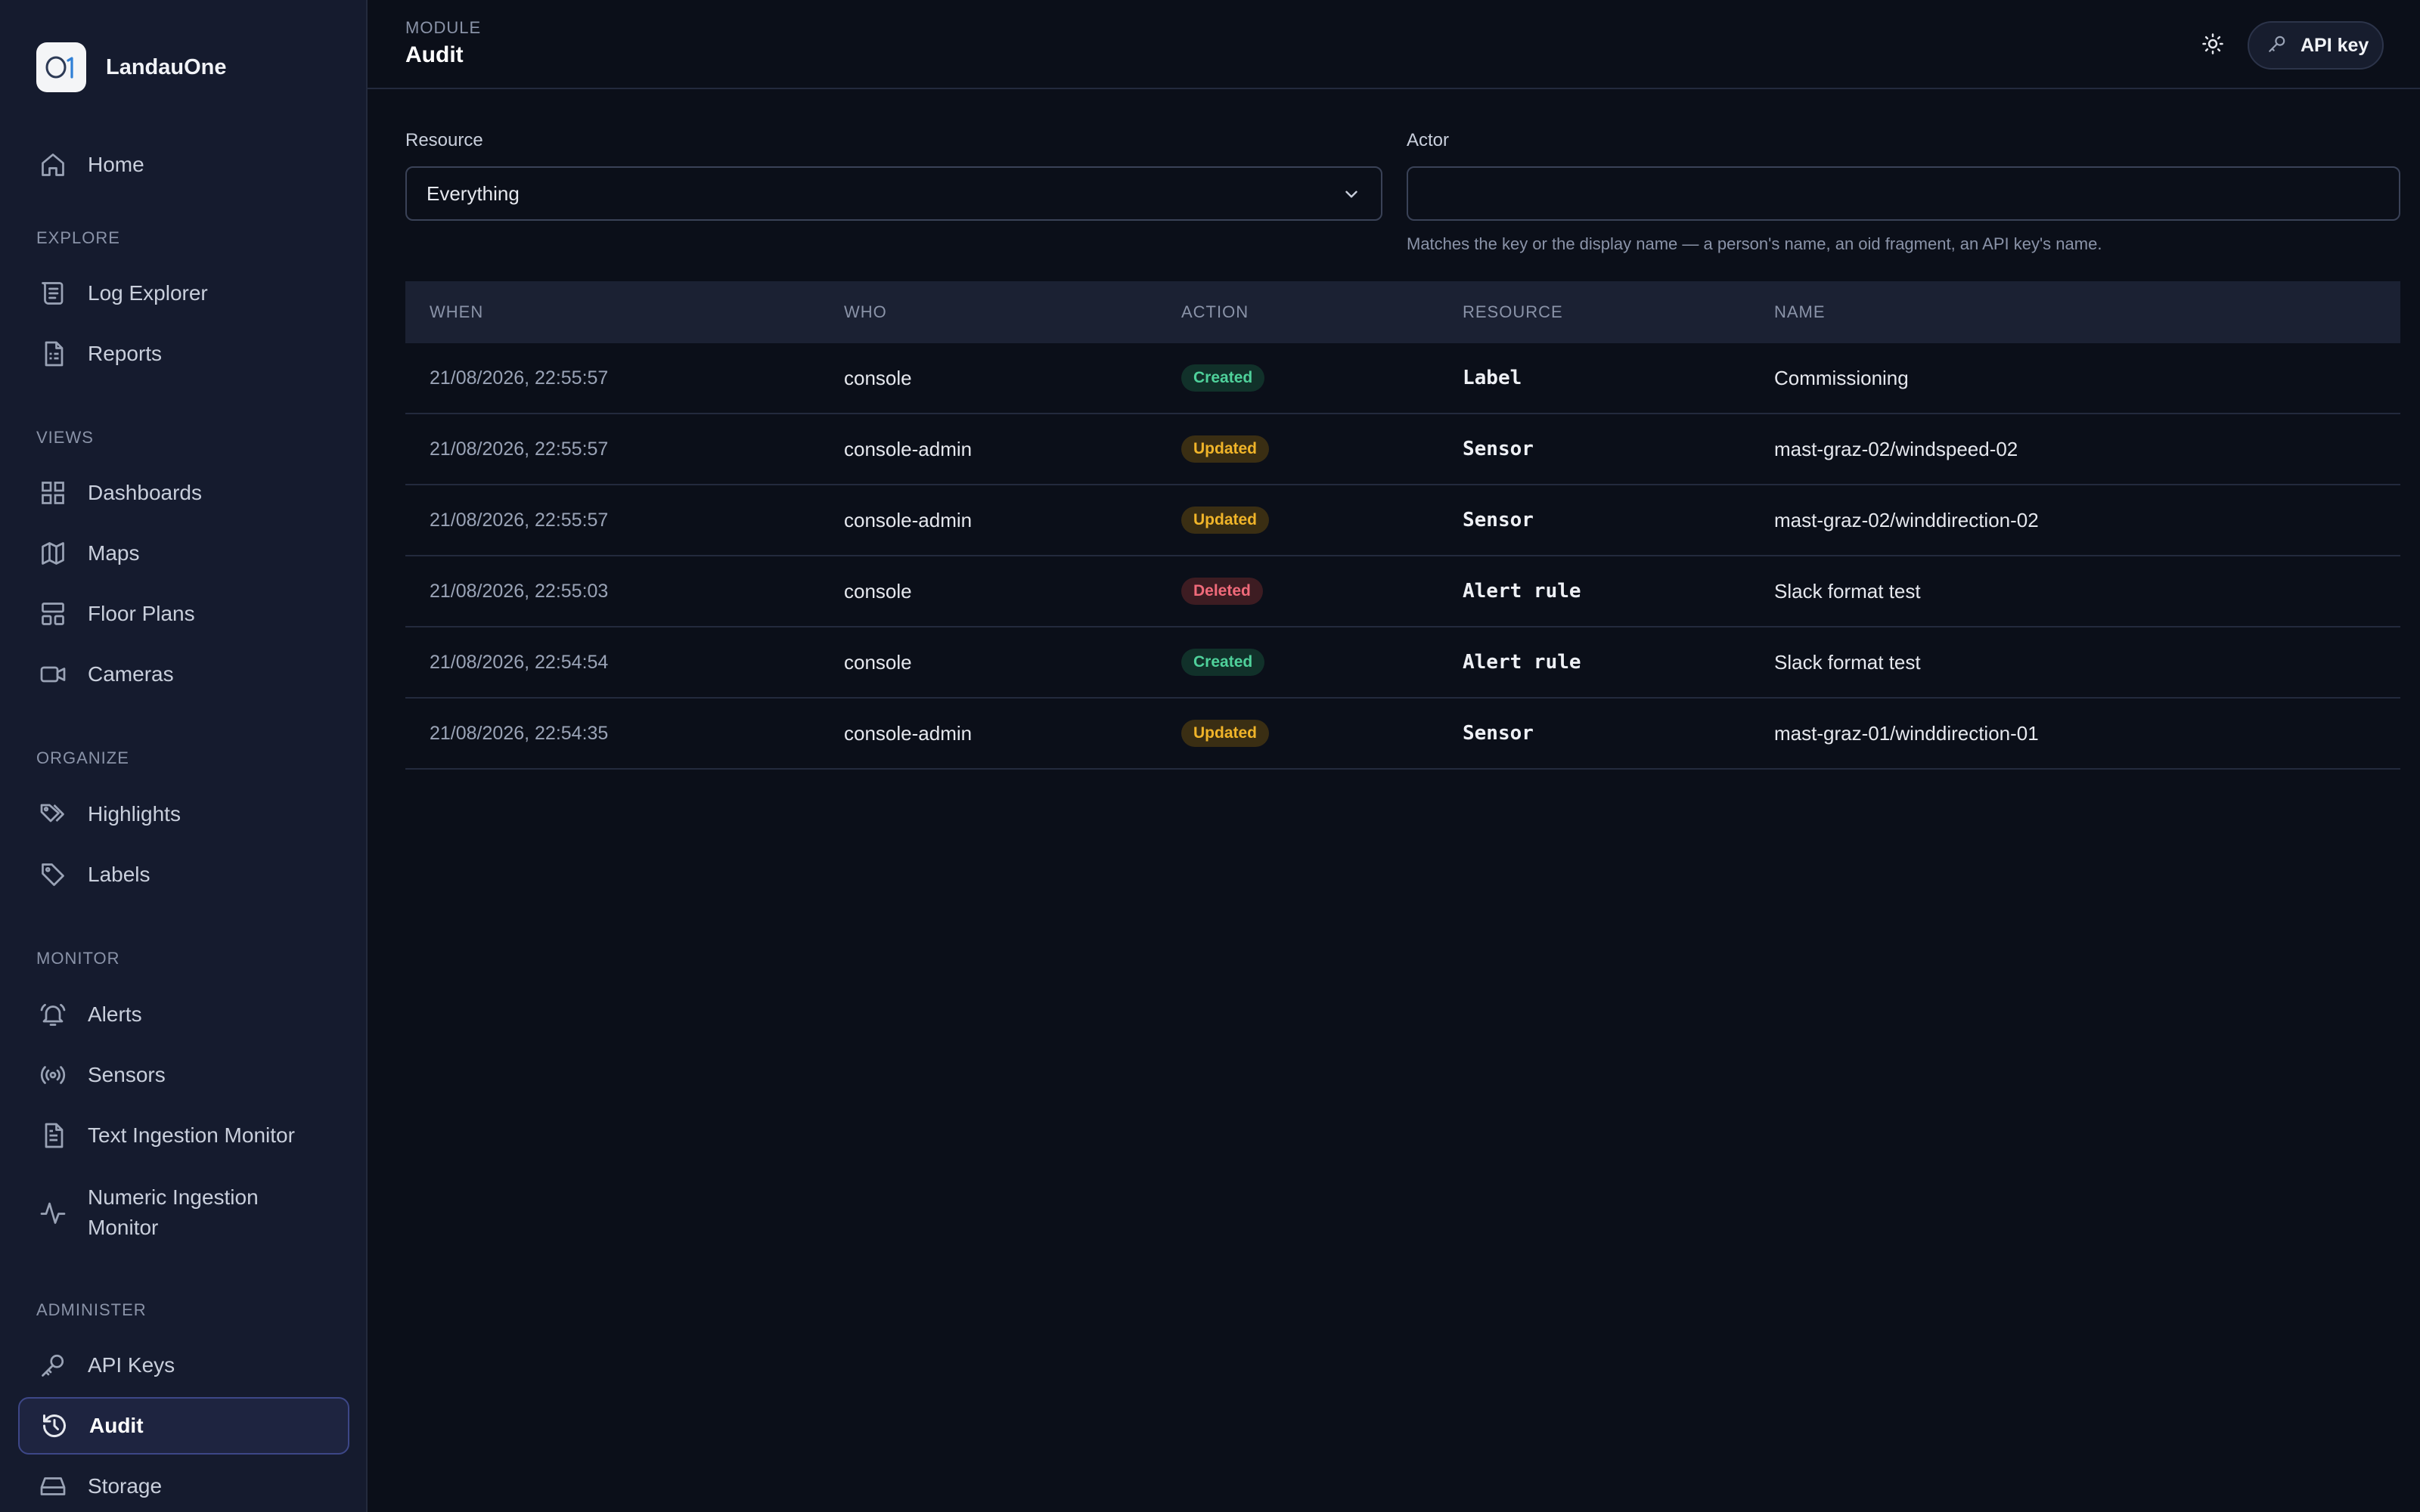 The width and height of the screenshot is (2420, 1512). Describe the element at coordinates (435, 54) in the screenshot. I see `page-title: Audit` at that location.